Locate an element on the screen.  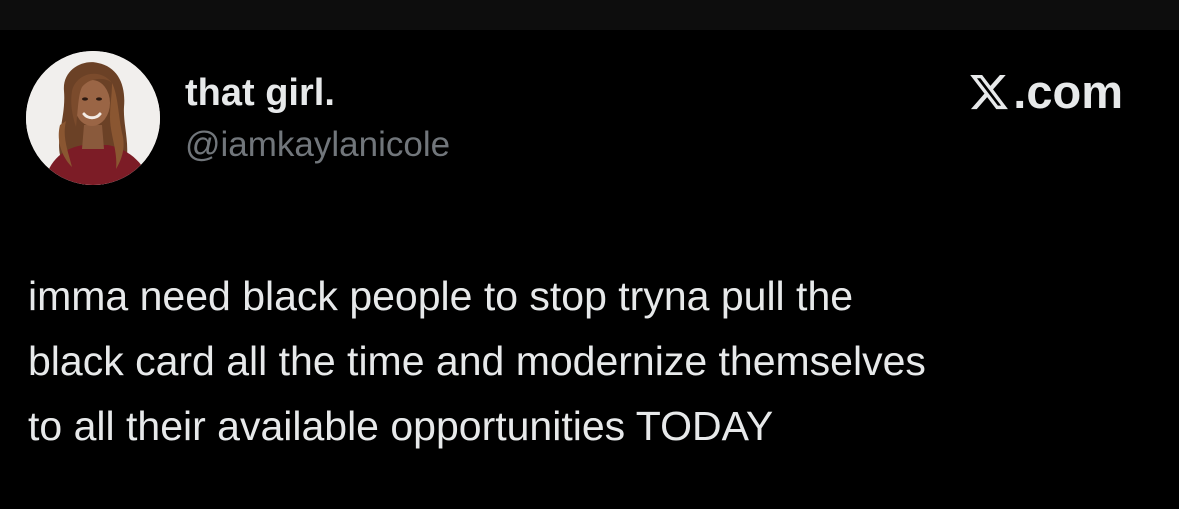
brand-watermark: .com is located at coordinates (1045, 92).